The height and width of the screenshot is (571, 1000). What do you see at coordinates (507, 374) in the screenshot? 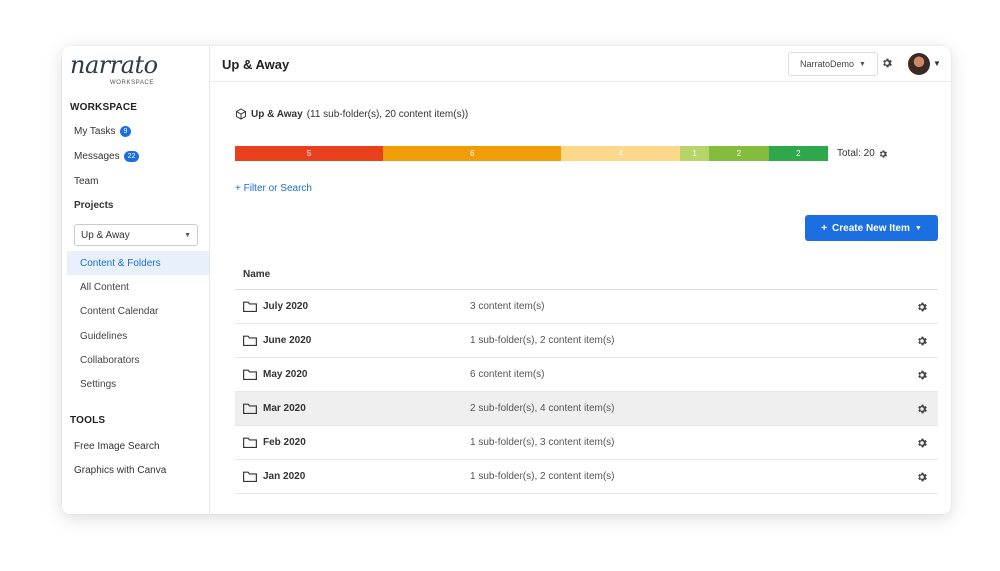
I see `folder-count-cell: 6 content item(s)` at bounding box center [507, 374].